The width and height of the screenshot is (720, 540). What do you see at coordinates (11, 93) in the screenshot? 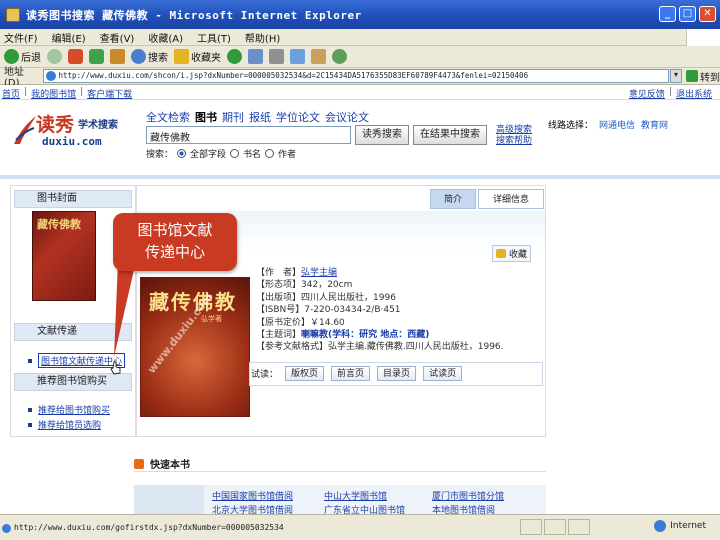
I see `nav-home-link: 首页` at bounding box center [11, 93].